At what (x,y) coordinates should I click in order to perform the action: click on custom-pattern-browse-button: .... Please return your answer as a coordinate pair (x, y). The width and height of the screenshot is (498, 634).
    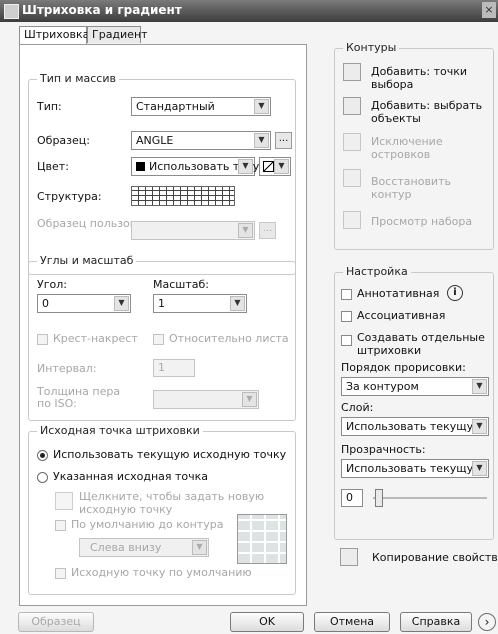
    Looking at the image, I should click on (267, 230).